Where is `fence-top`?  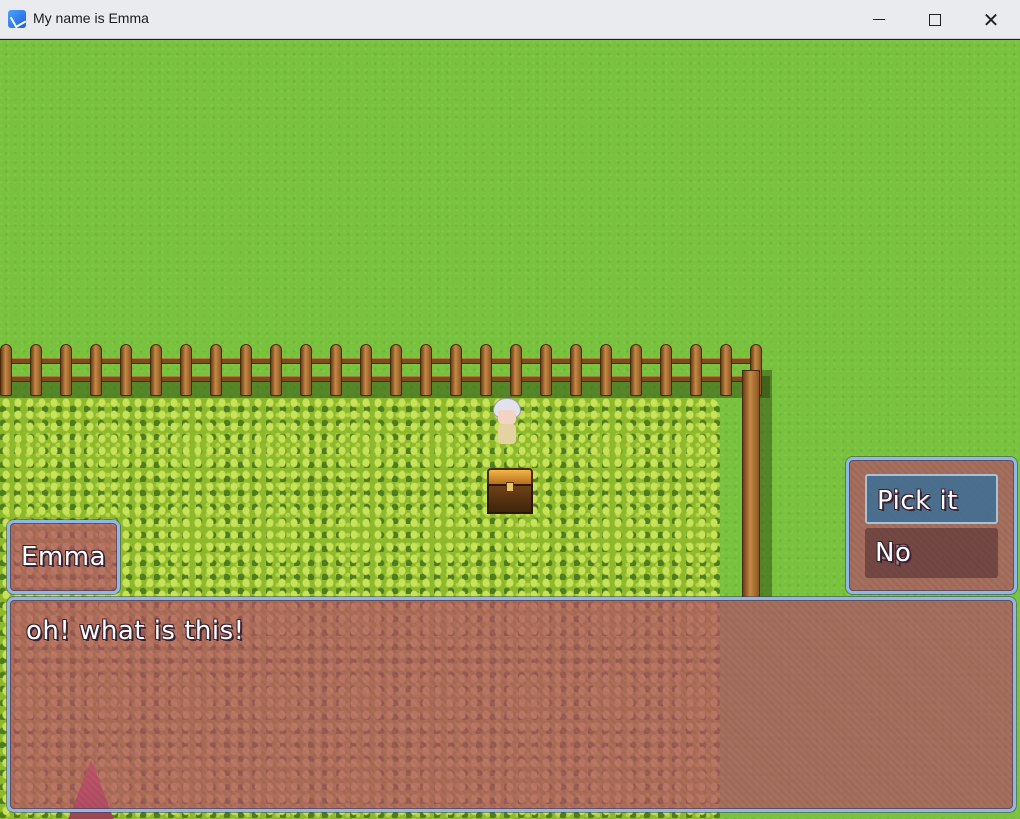 fence-top is located at coordinates (381, 370).